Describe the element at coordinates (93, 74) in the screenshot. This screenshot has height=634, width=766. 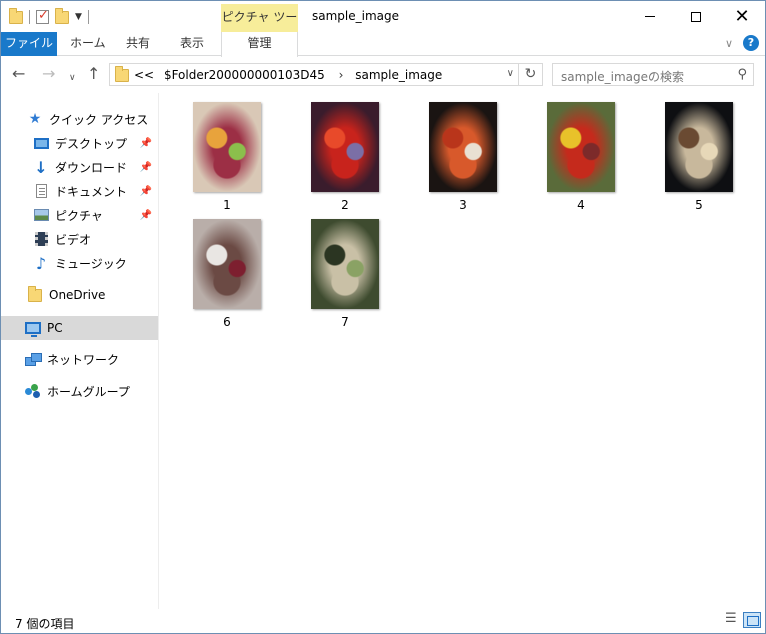
I see `up-arrow-icon: ↑` at that location.